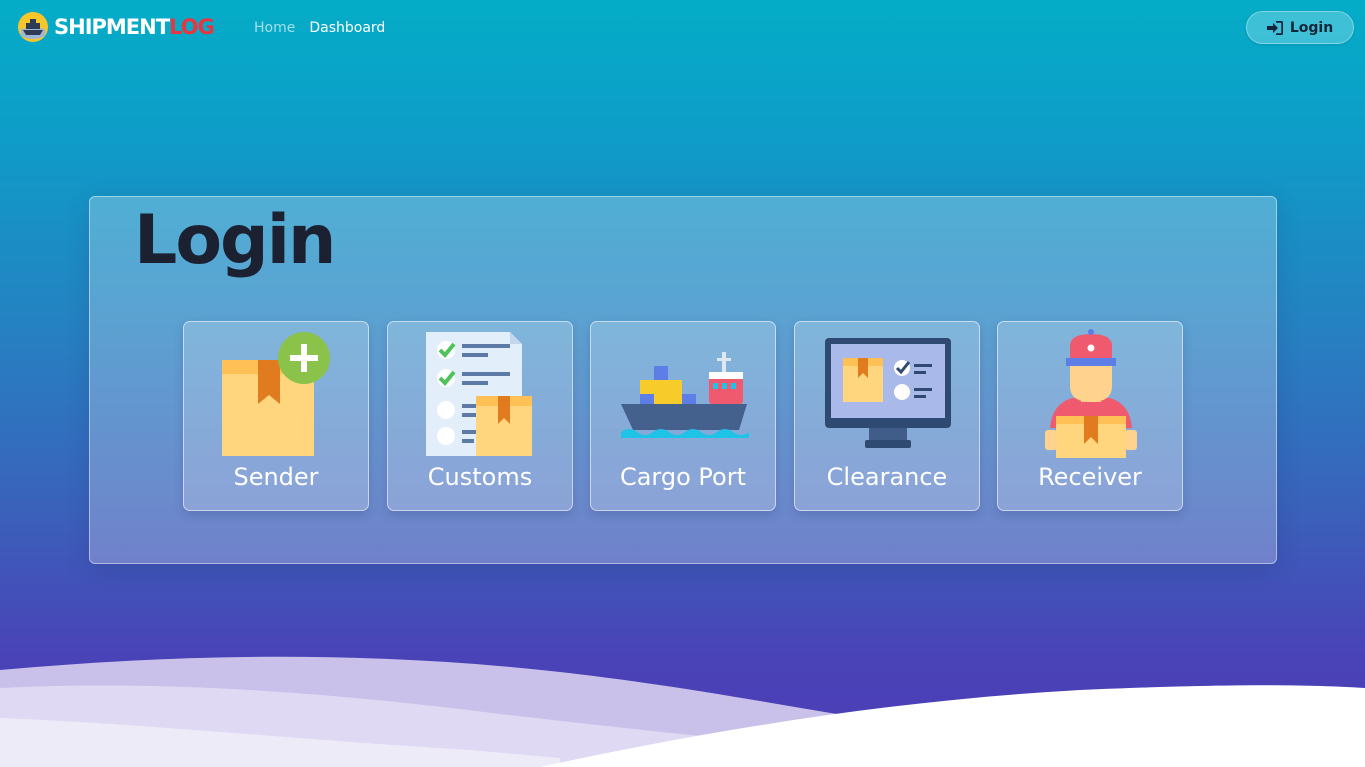 This screenshot has width=1365, height=767. I want to click on brand-name: SHIPMENTLOG, so click(134, 27).